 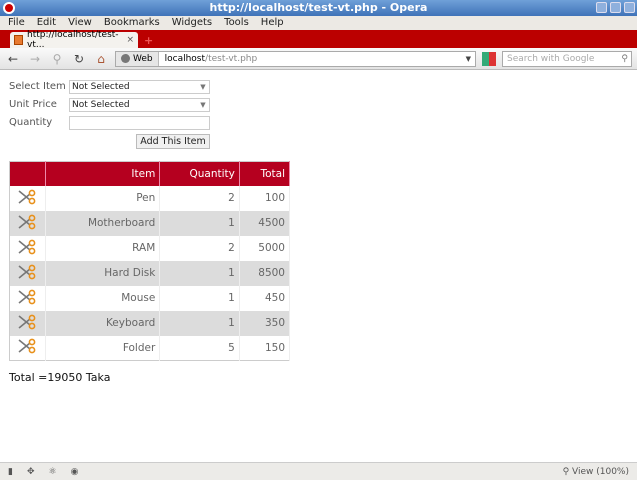 What do you see at coordinates (236, 23) in the screenshot?
I see `menu-tools: Tools` at bounding box center [236, 23].